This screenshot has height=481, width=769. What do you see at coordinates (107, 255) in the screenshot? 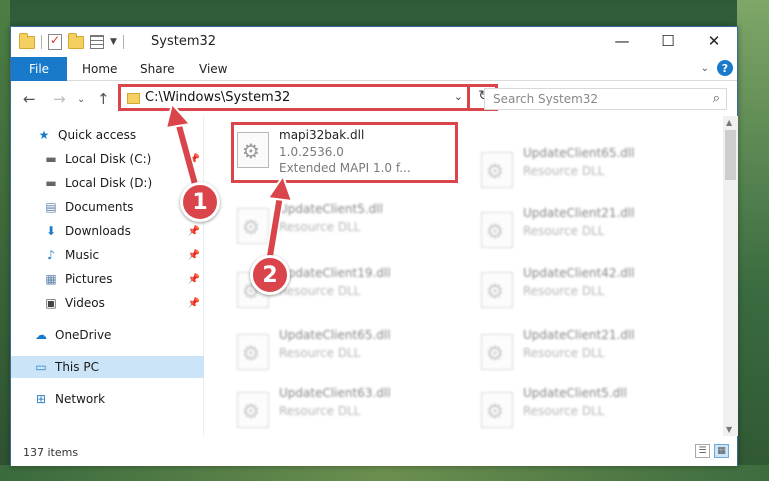
I see `sidebar-item-music: ♪ Music 📌` at bounding box center [107, 255].